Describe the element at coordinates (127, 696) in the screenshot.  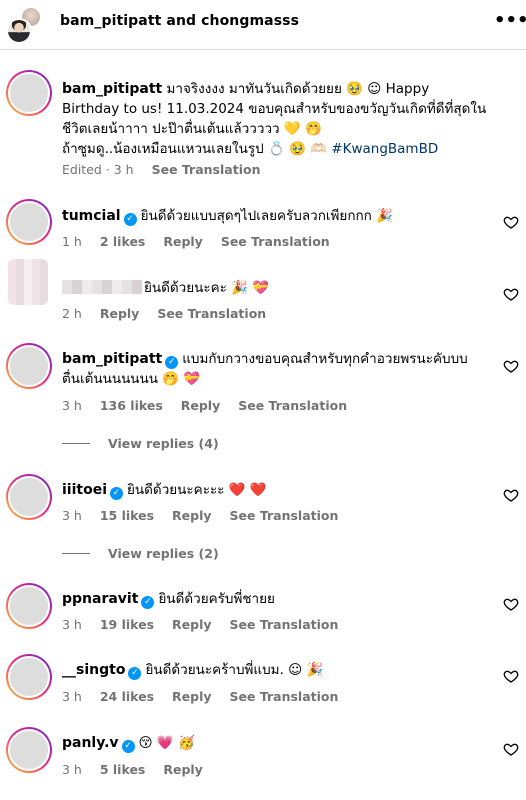
I see `likes-count: 24 likes` at that location.